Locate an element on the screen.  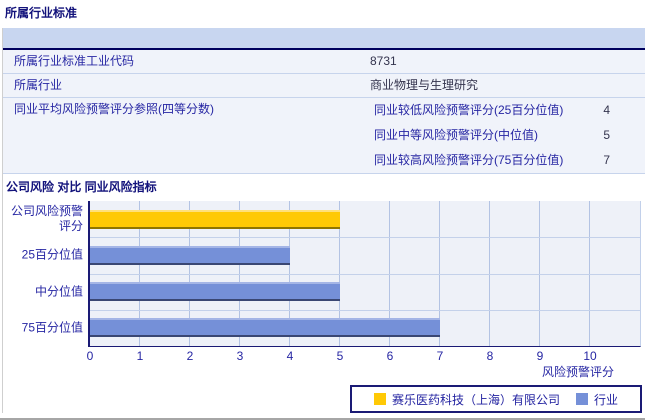
row-label: 所属行业 is located at coordinates (38, 85).